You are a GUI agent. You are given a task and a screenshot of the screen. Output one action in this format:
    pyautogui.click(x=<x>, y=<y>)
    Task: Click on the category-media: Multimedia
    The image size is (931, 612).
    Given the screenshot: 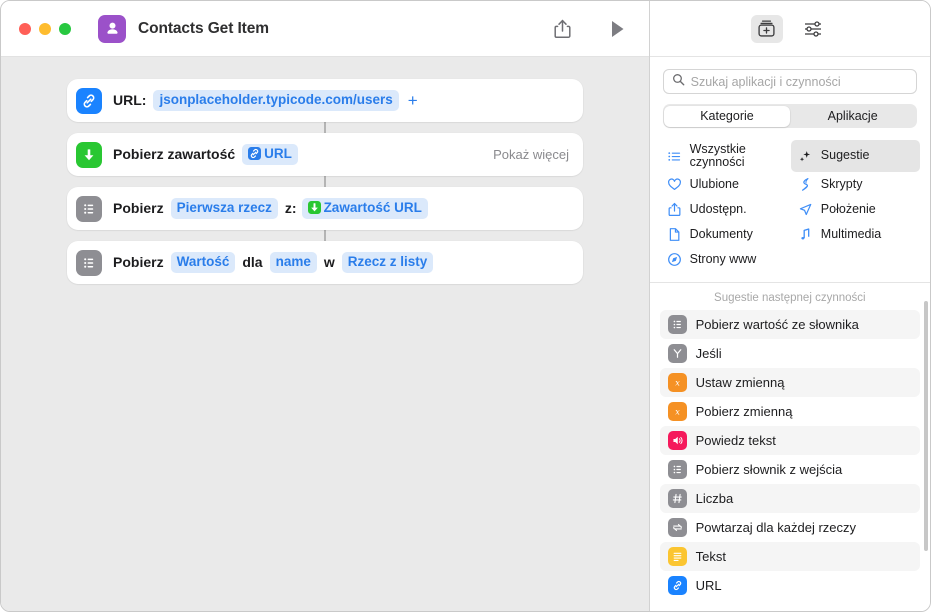 What is the action you would take?
    pyautogui.click(x=855, y=234)
    